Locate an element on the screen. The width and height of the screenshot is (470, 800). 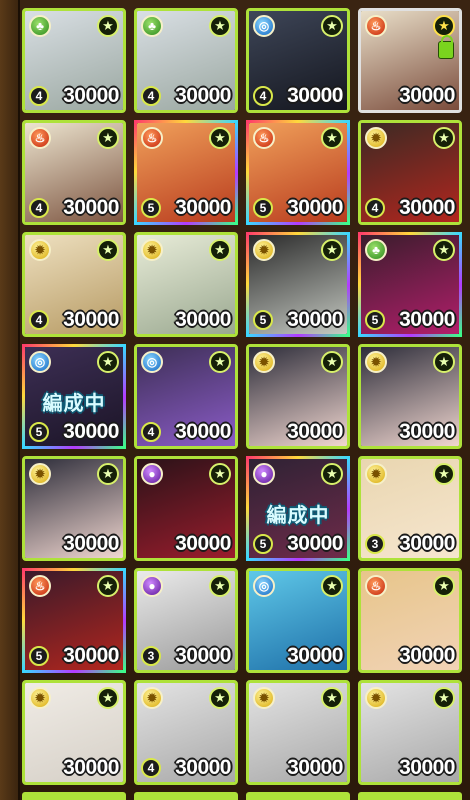
character-card: ◎ ★ 30000 is located at coordinates (298, 620).